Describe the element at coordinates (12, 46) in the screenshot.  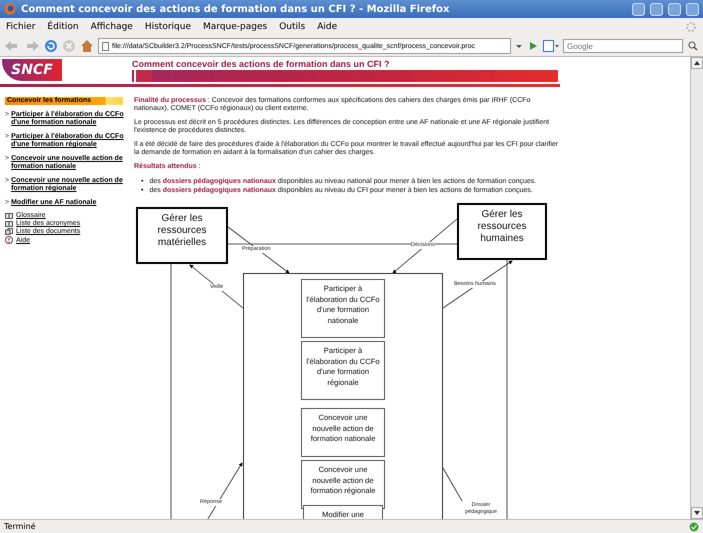
I see `back-icon` at that location.